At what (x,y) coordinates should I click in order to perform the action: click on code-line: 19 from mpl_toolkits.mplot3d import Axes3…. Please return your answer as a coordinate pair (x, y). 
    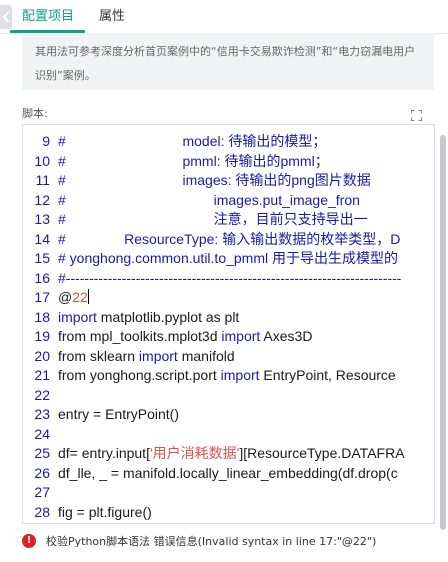
    Looking at the image, I should click on (228, 337).